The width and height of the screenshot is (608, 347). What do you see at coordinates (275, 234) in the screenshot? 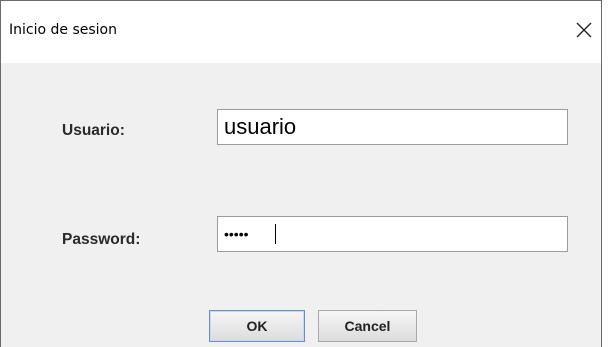
I see `text-caret` at bounding box center [275, 234].